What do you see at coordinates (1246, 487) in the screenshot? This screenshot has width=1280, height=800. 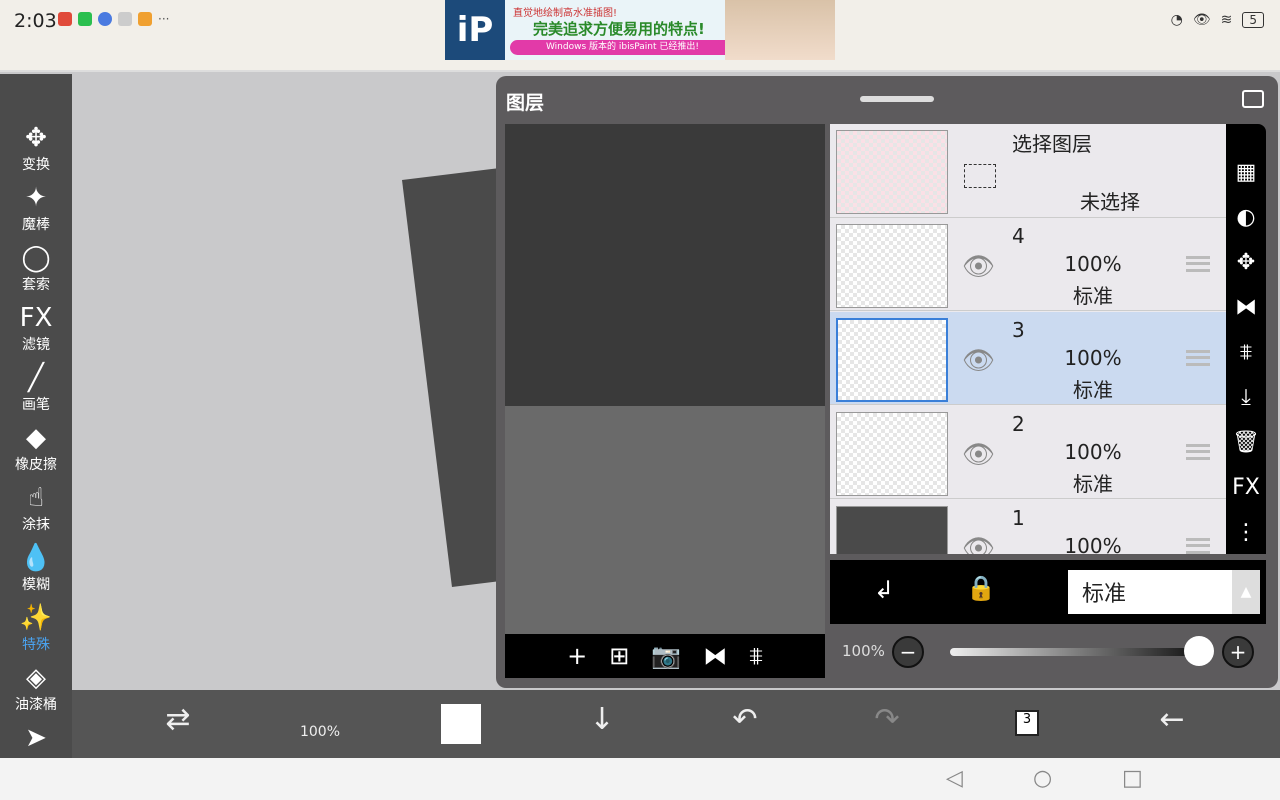 I see `fx-icon: FX` at bounding box center [1246, 487].